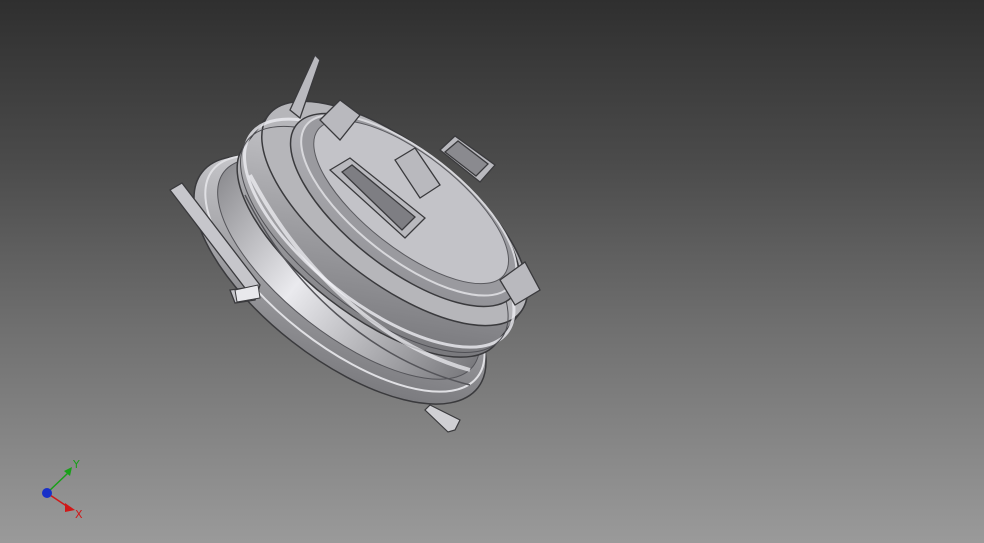  I want to click on y-axis-label: Y, so click(76, 464).